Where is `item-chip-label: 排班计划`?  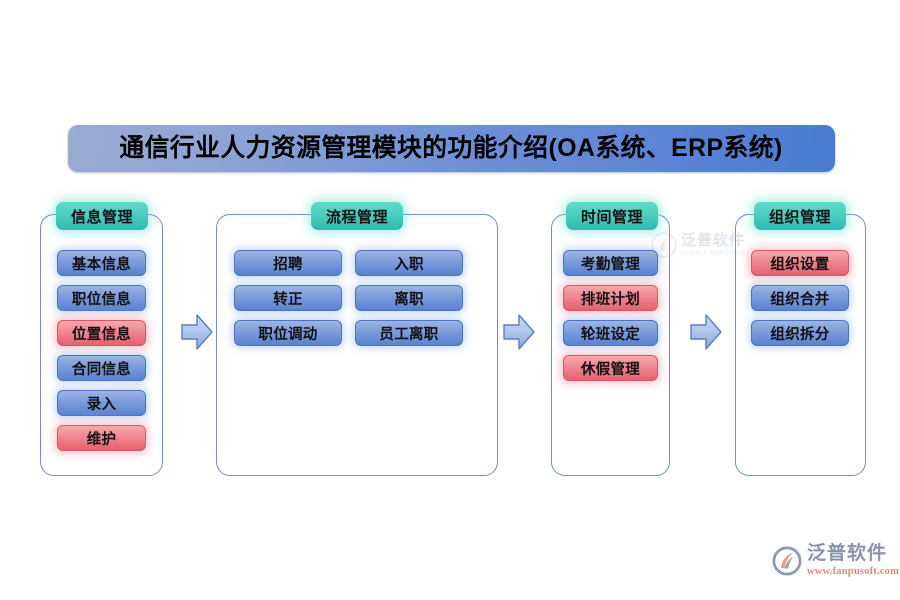 item-chip-label: 排班计划 is located at coordinates (610, 299).